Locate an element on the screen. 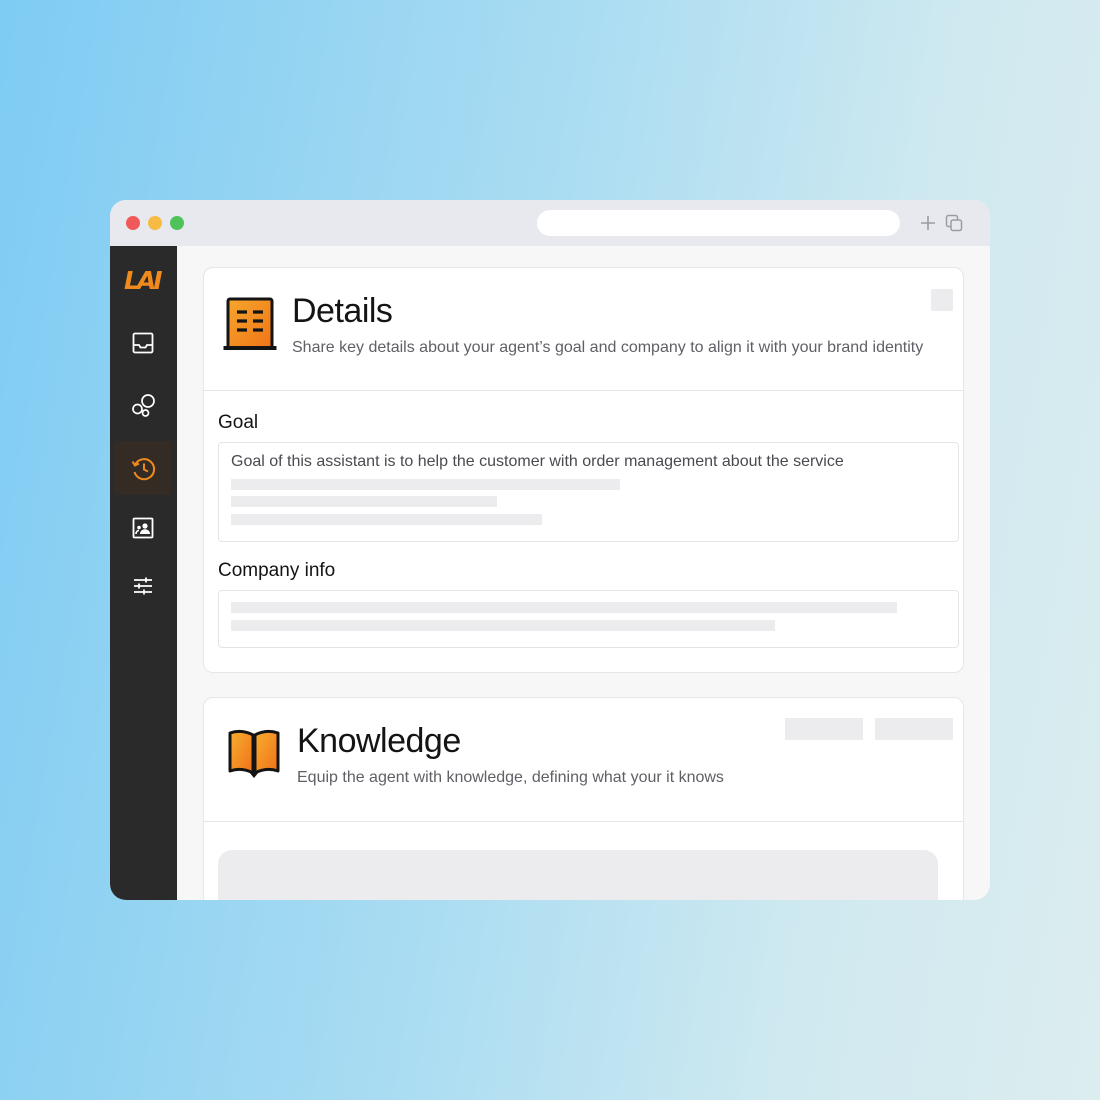 The height and width of the screenshot is (1100, 1100). company-info-textarea is located at coordinates (588, 619).